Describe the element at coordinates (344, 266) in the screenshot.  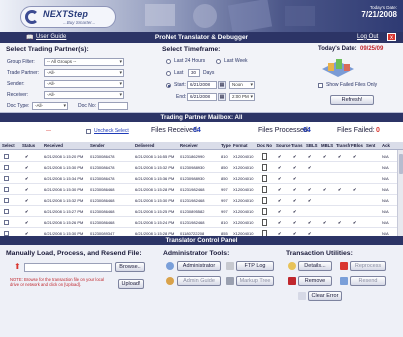
I see `reprocess-icon` at that location.